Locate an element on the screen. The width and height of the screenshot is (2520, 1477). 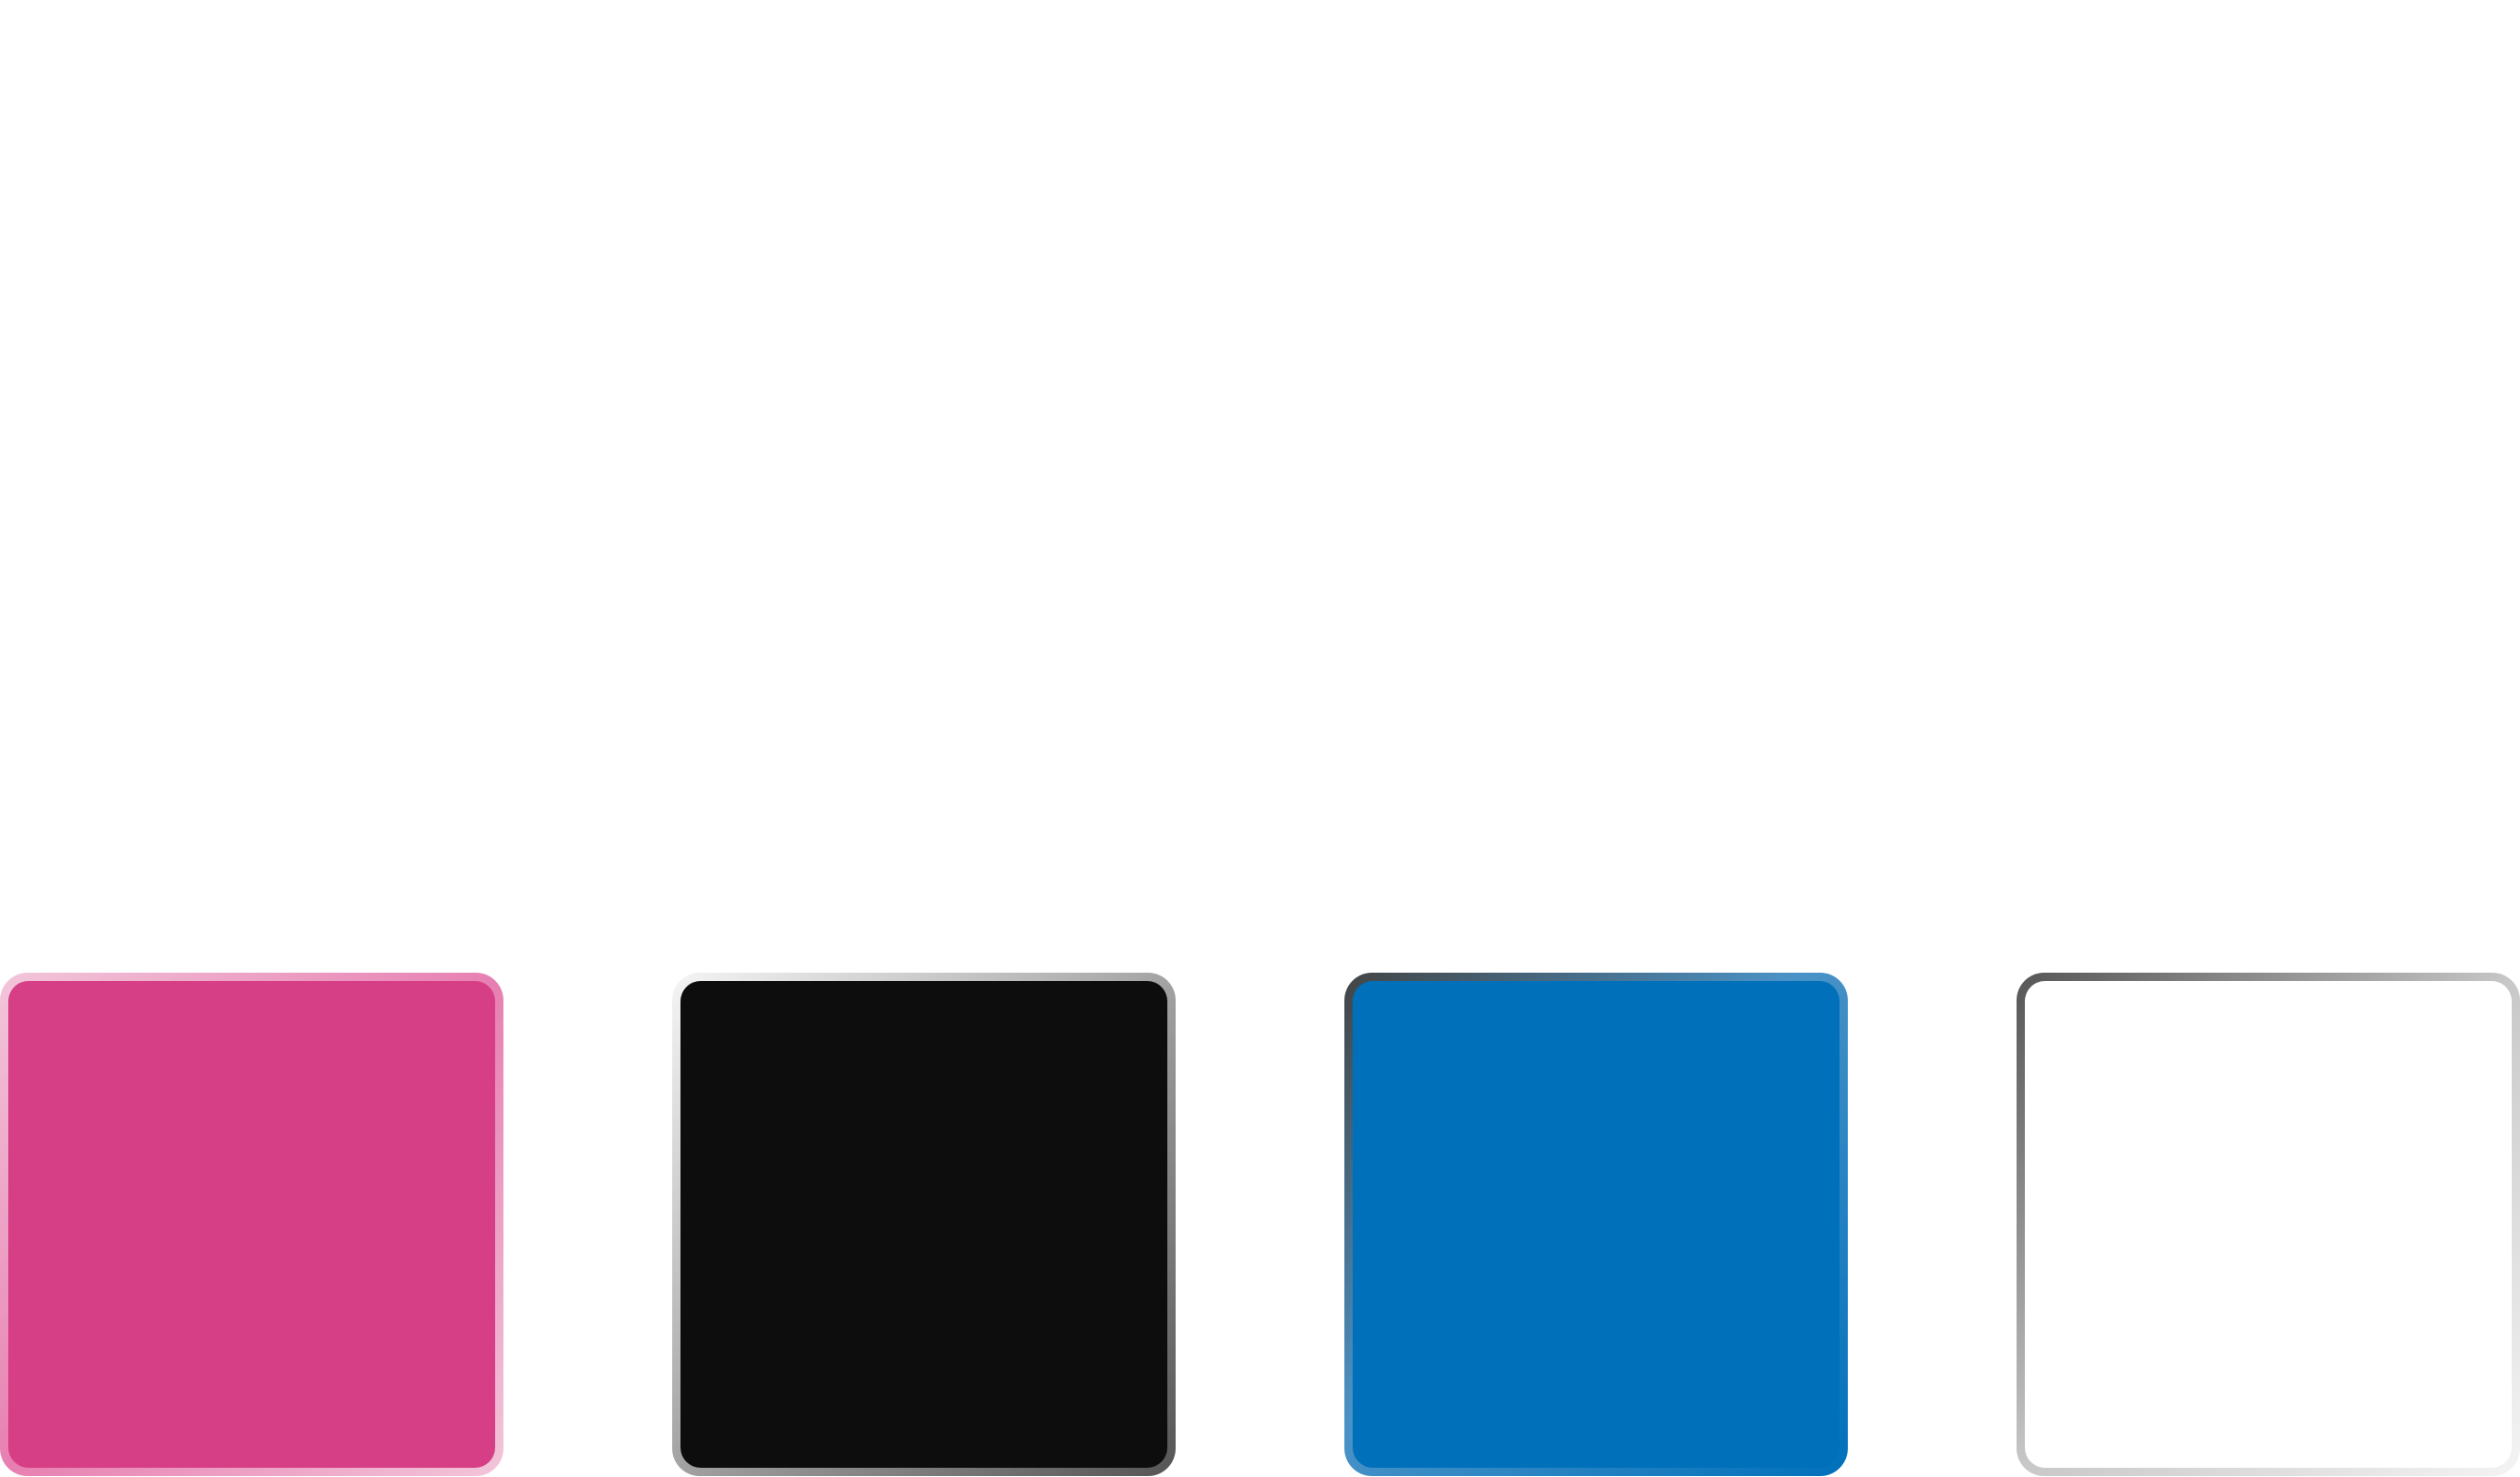
black-swatch is located at coordinates (924, 1224).